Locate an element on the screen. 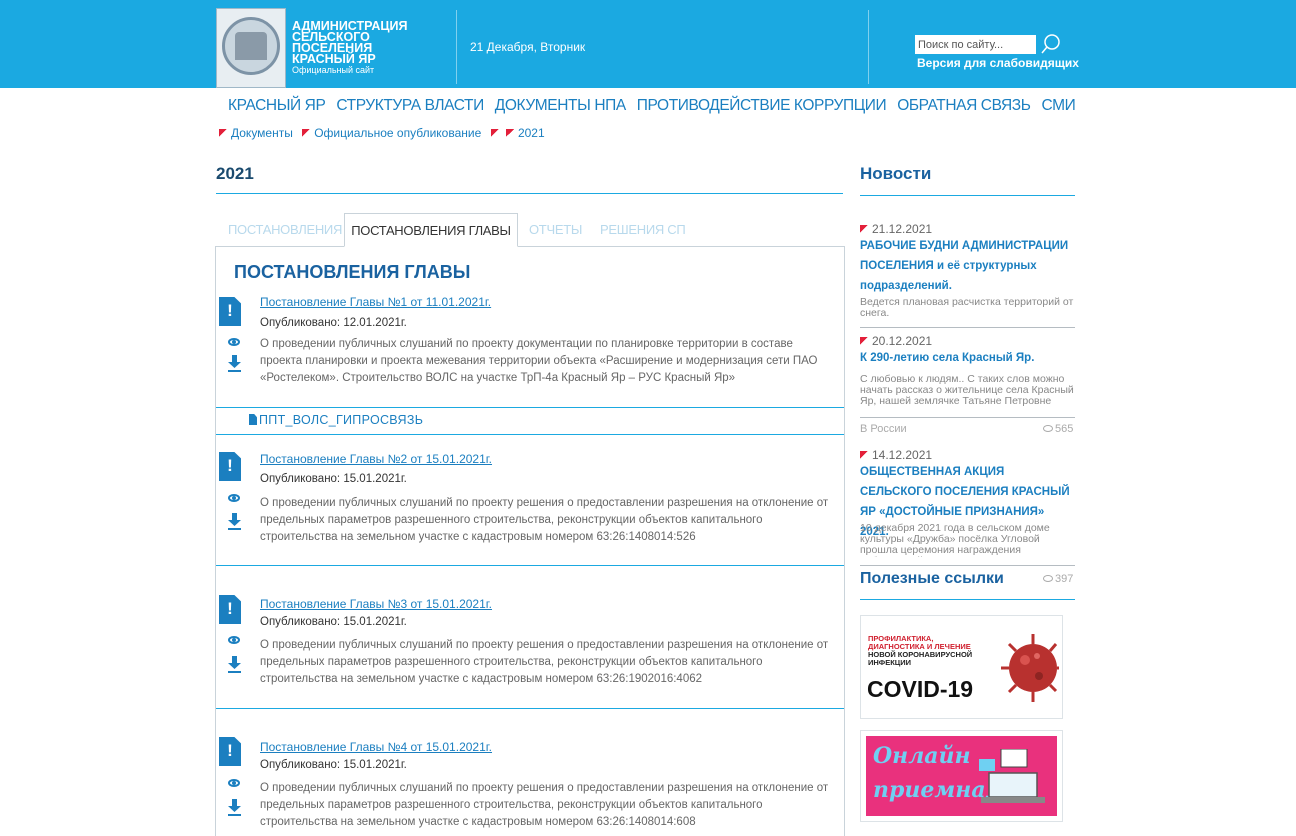 The height and width of the screenshot is (836, 1296). news-views: 397 is located at coordinates (1058, 579).